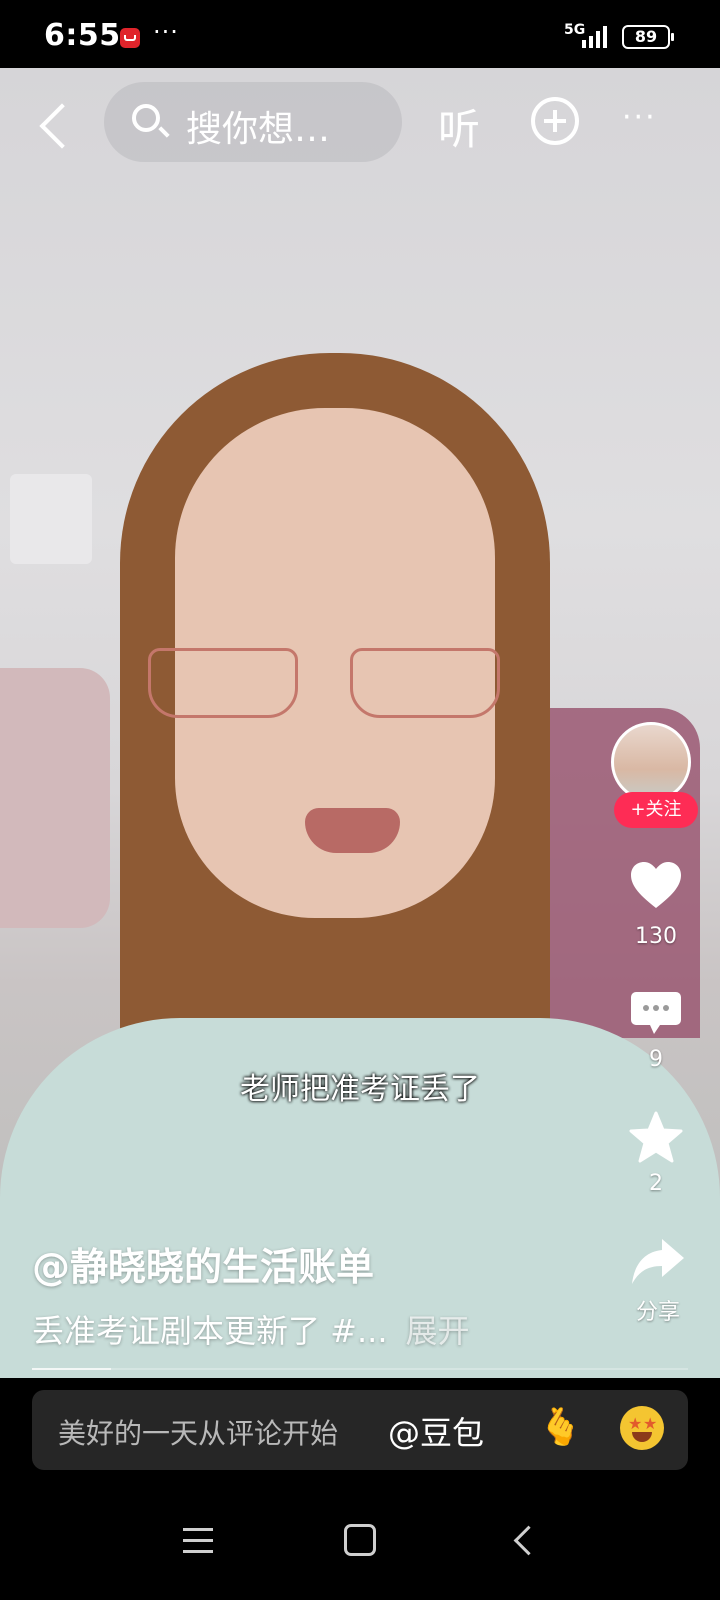  Describe the element at coordinates (56, 125) in the screenshot. I see `back-button` at that location.